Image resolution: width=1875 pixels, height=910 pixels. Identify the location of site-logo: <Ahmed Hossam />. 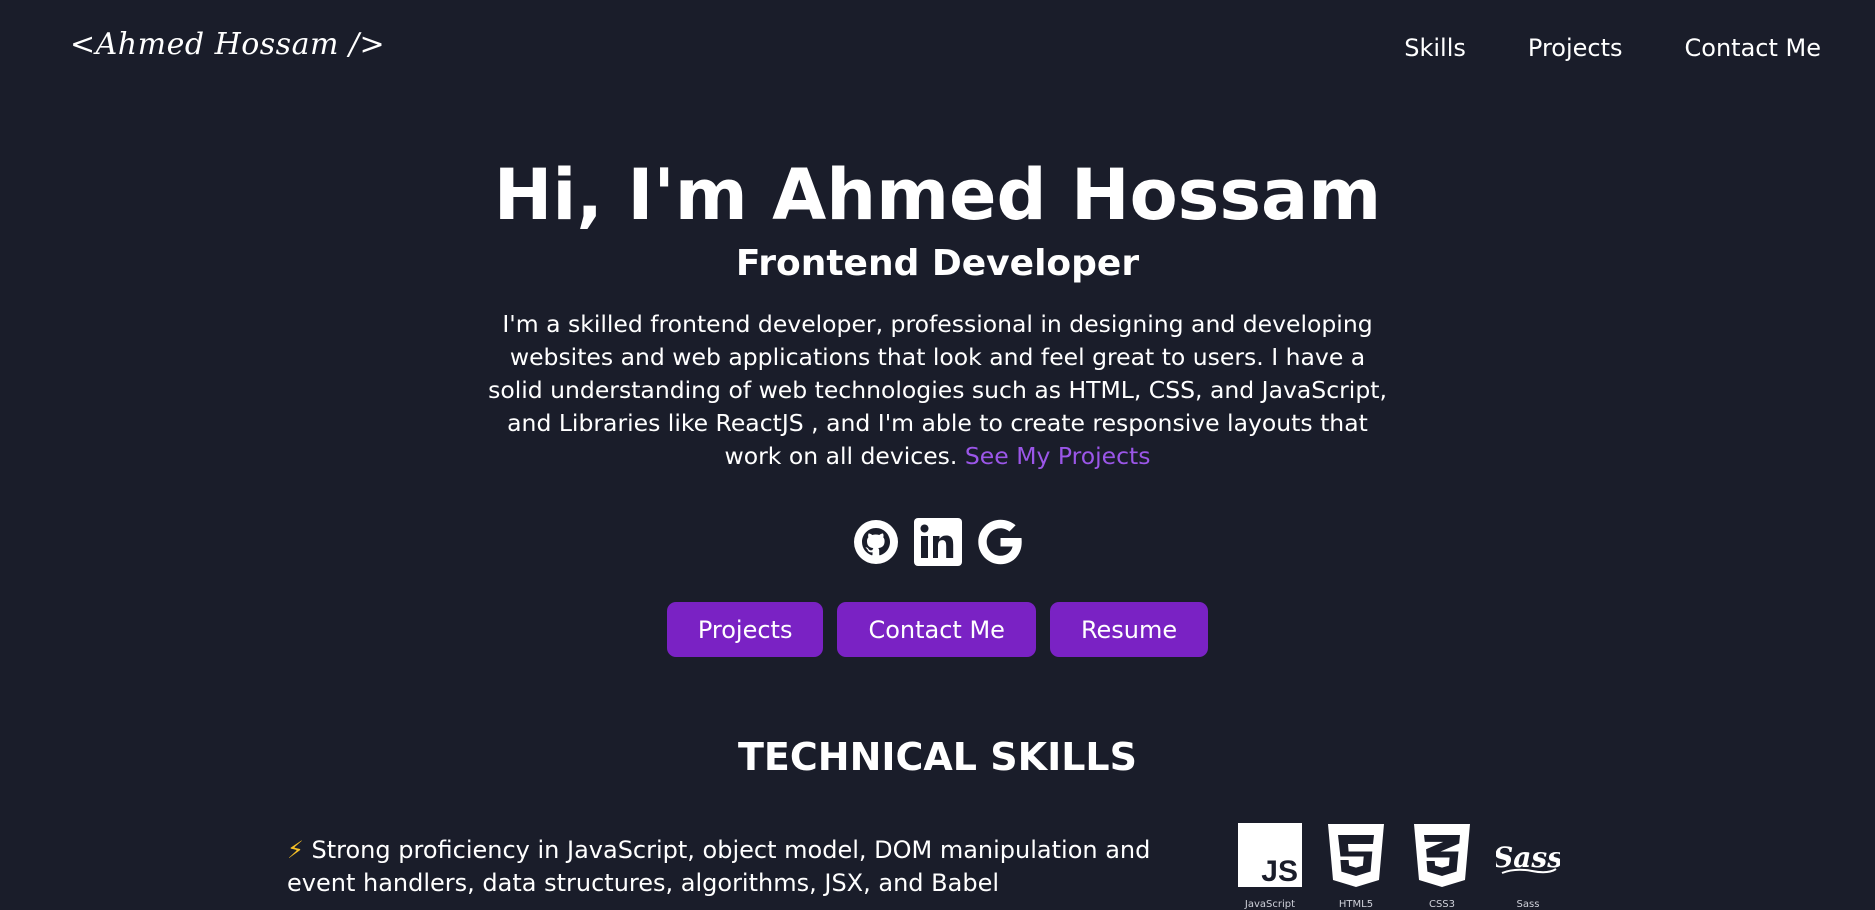
(227, 44).